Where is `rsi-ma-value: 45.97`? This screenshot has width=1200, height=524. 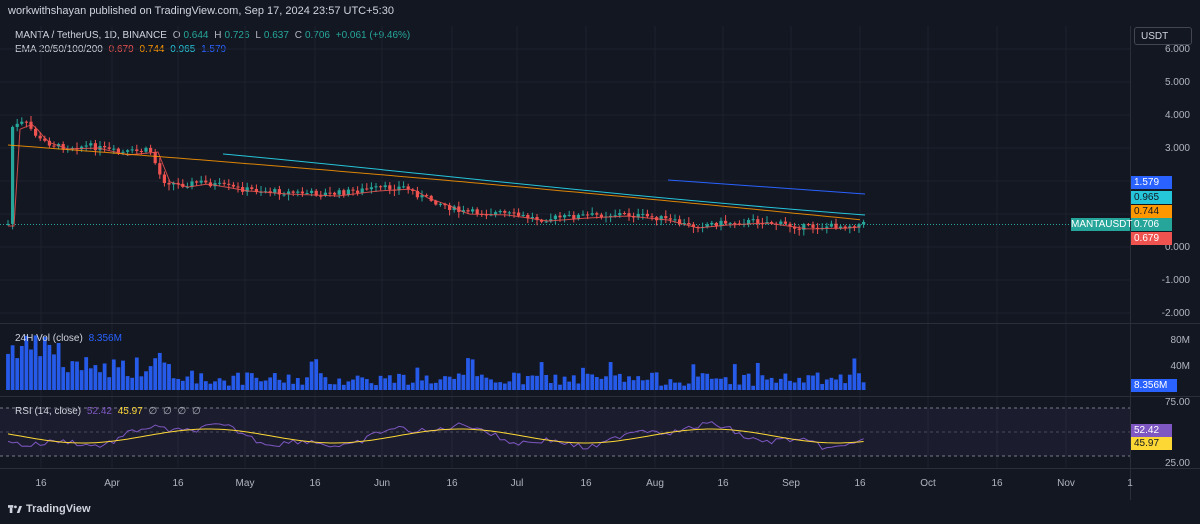 rsi-ma-value: 45.97 is located at coordinates (130, 411).